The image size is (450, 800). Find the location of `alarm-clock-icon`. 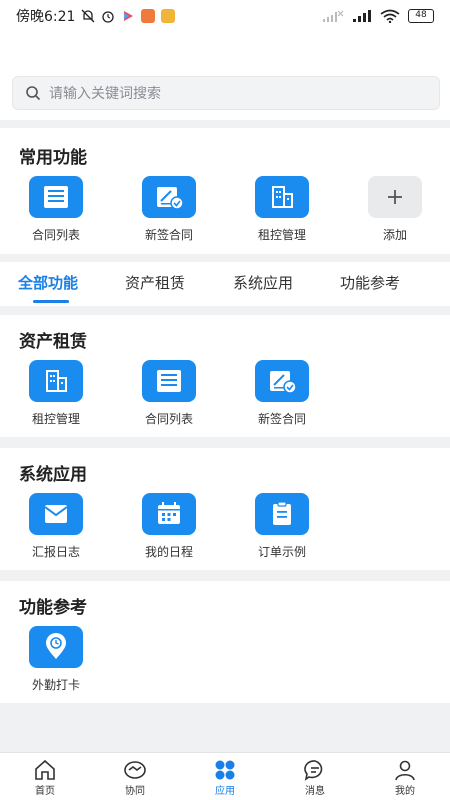

alarm-clock-icon is located at coordinates (108, 17).